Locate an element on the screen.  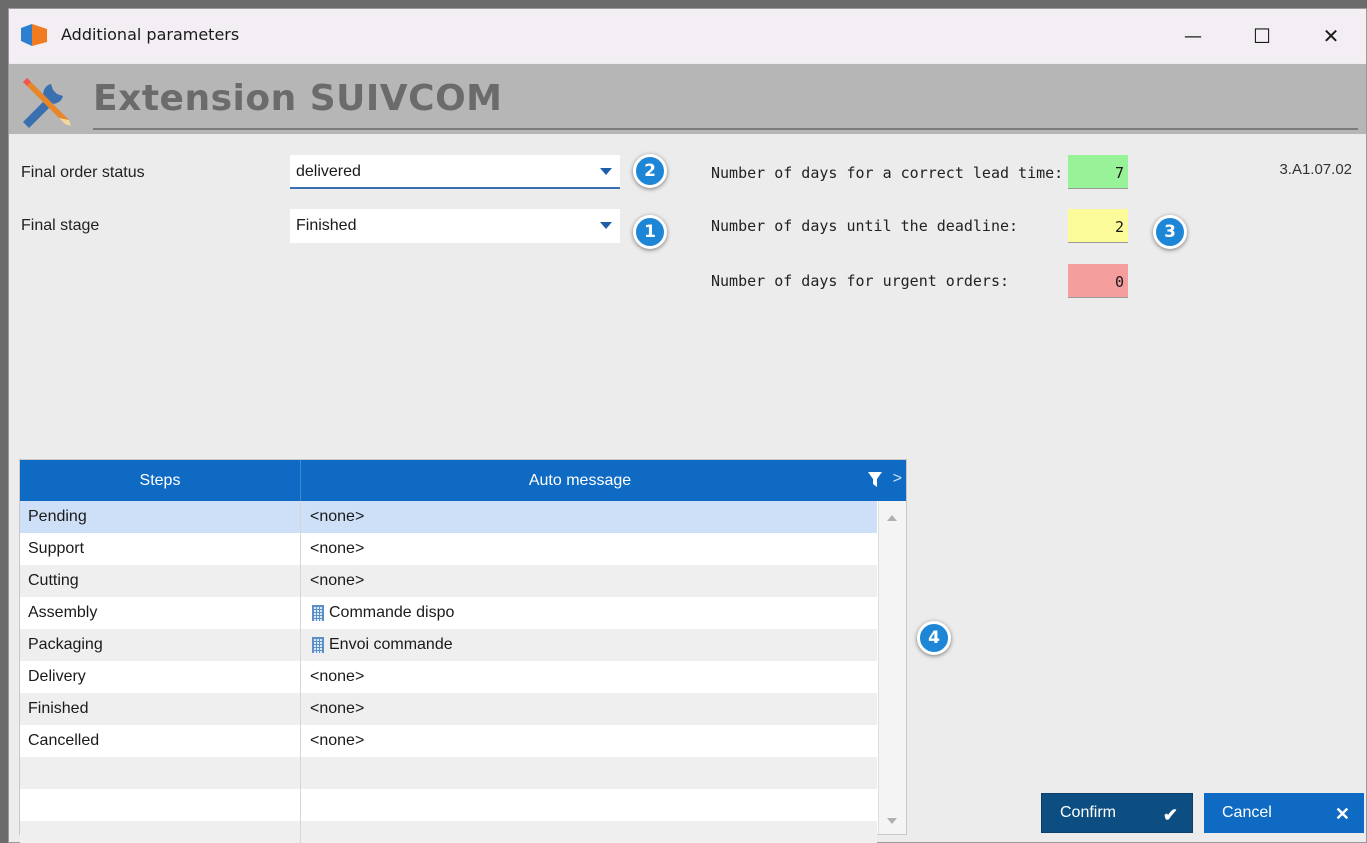
step-cell: Finished is located at coordinates (58, 708).